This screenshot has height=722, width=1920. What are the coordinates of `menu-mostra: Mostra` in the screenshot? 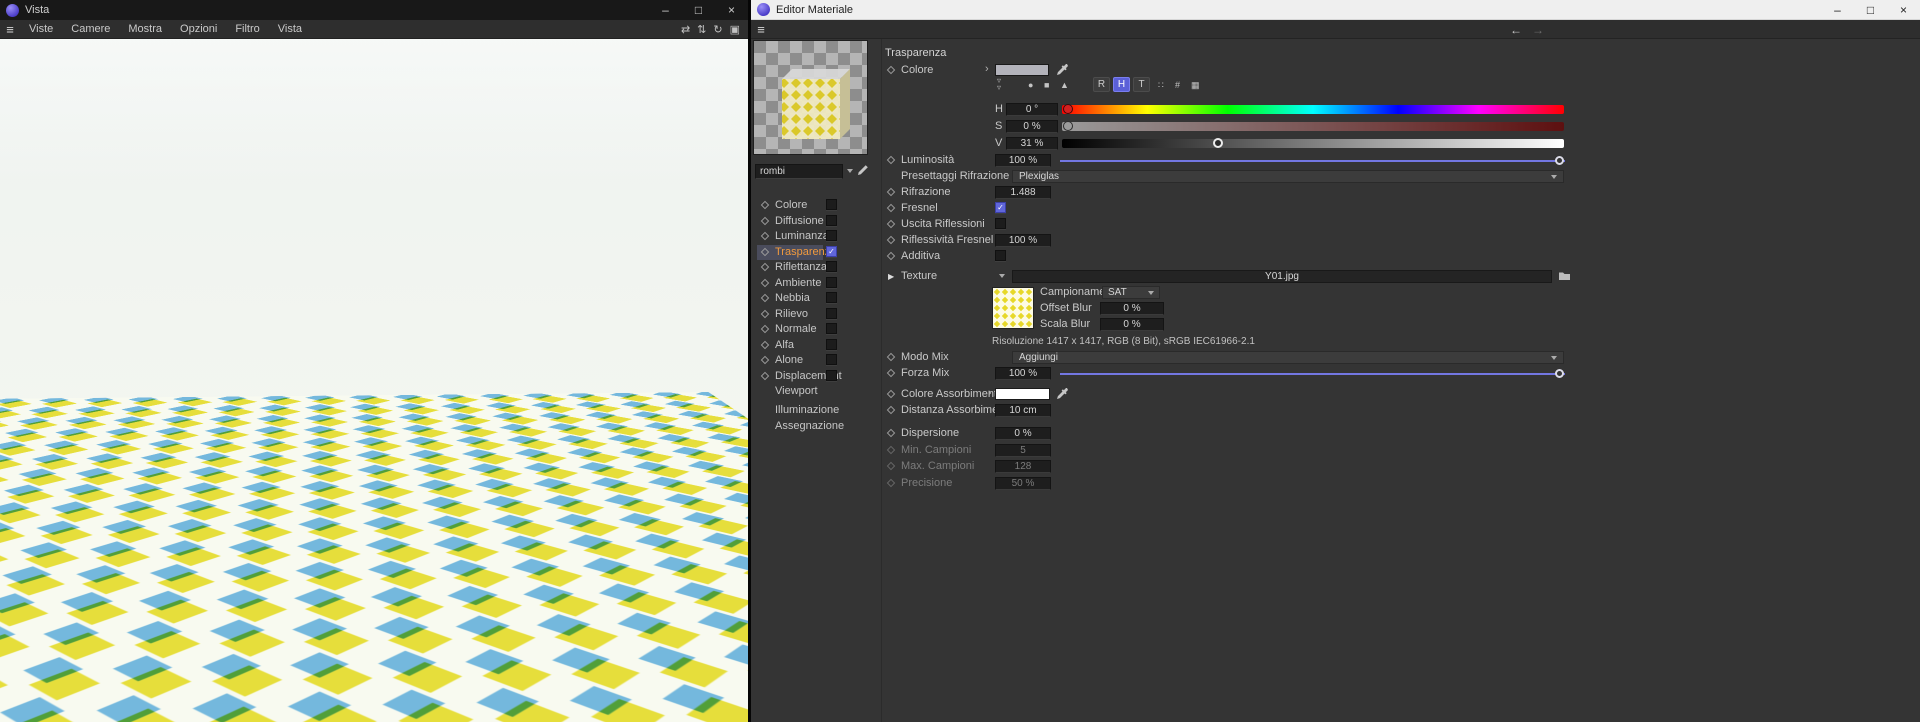 It's located at (145, 29).